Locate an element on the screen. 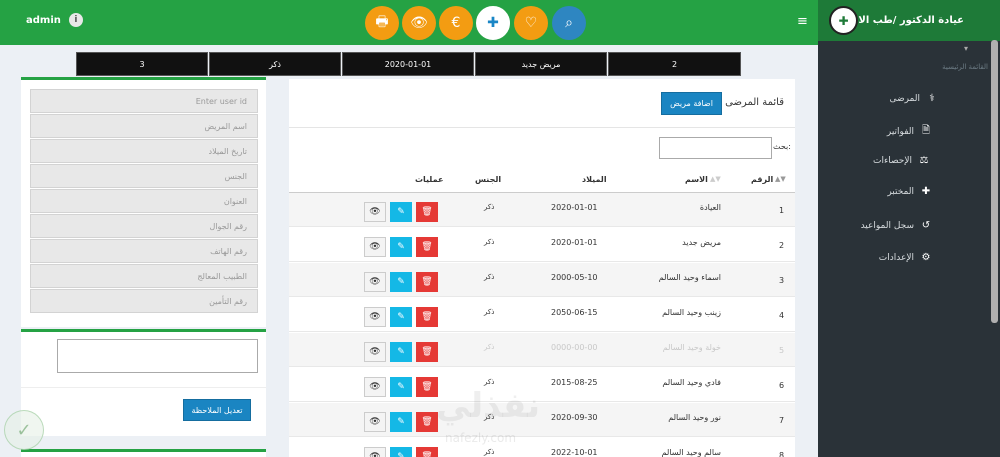  chevron-down-icon: ▾ is located at coordinates (966, 48).